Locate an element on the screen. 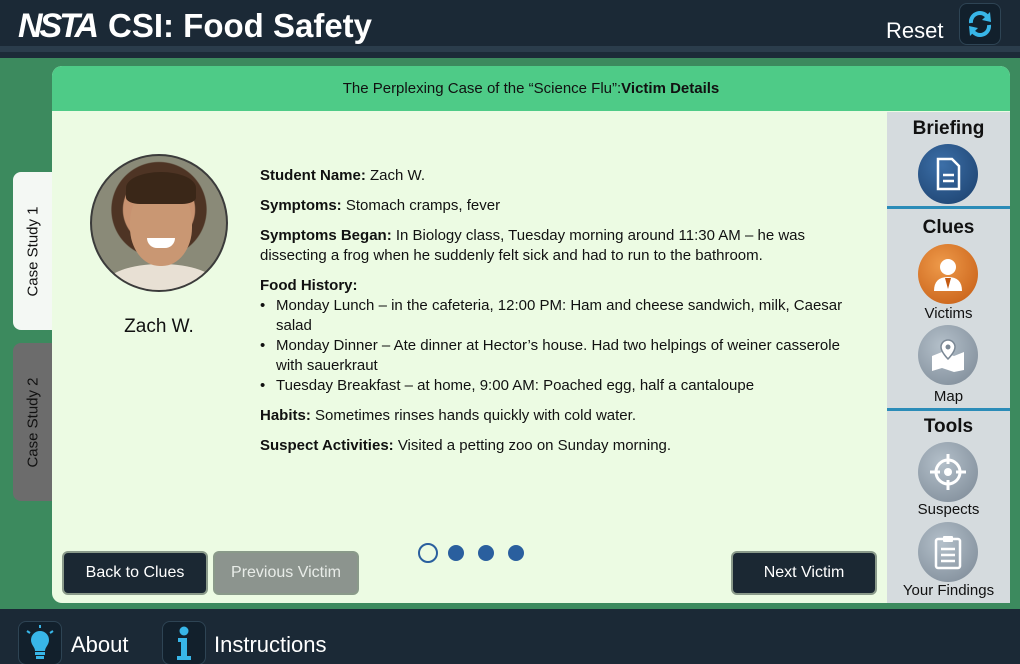  back-to-clues-button: Back to Clues is located at coordinates (135, 573).